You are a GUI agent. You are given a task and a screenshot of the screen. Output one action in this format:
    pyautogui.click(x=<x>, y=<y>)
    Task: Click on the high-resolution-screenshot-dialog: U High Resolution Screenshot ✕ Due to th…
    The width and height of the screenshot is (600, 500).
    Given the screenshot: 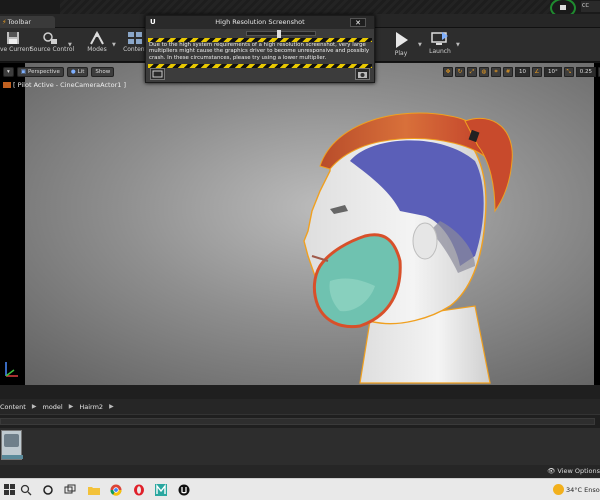 What is the action you would take?
    pyautogui.click(x=260, y=49)
    